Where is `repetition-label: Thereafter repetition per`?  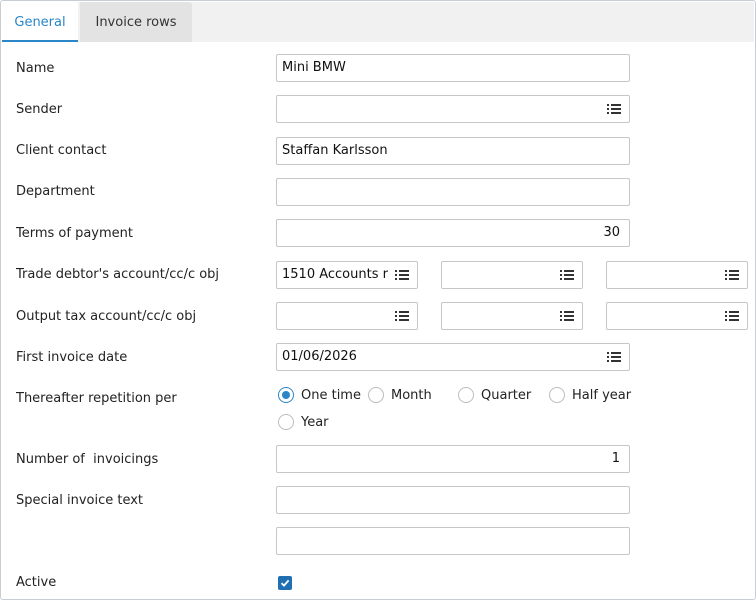
repetition-label: Thereafter repetition per is located at coordinates (96, 398).